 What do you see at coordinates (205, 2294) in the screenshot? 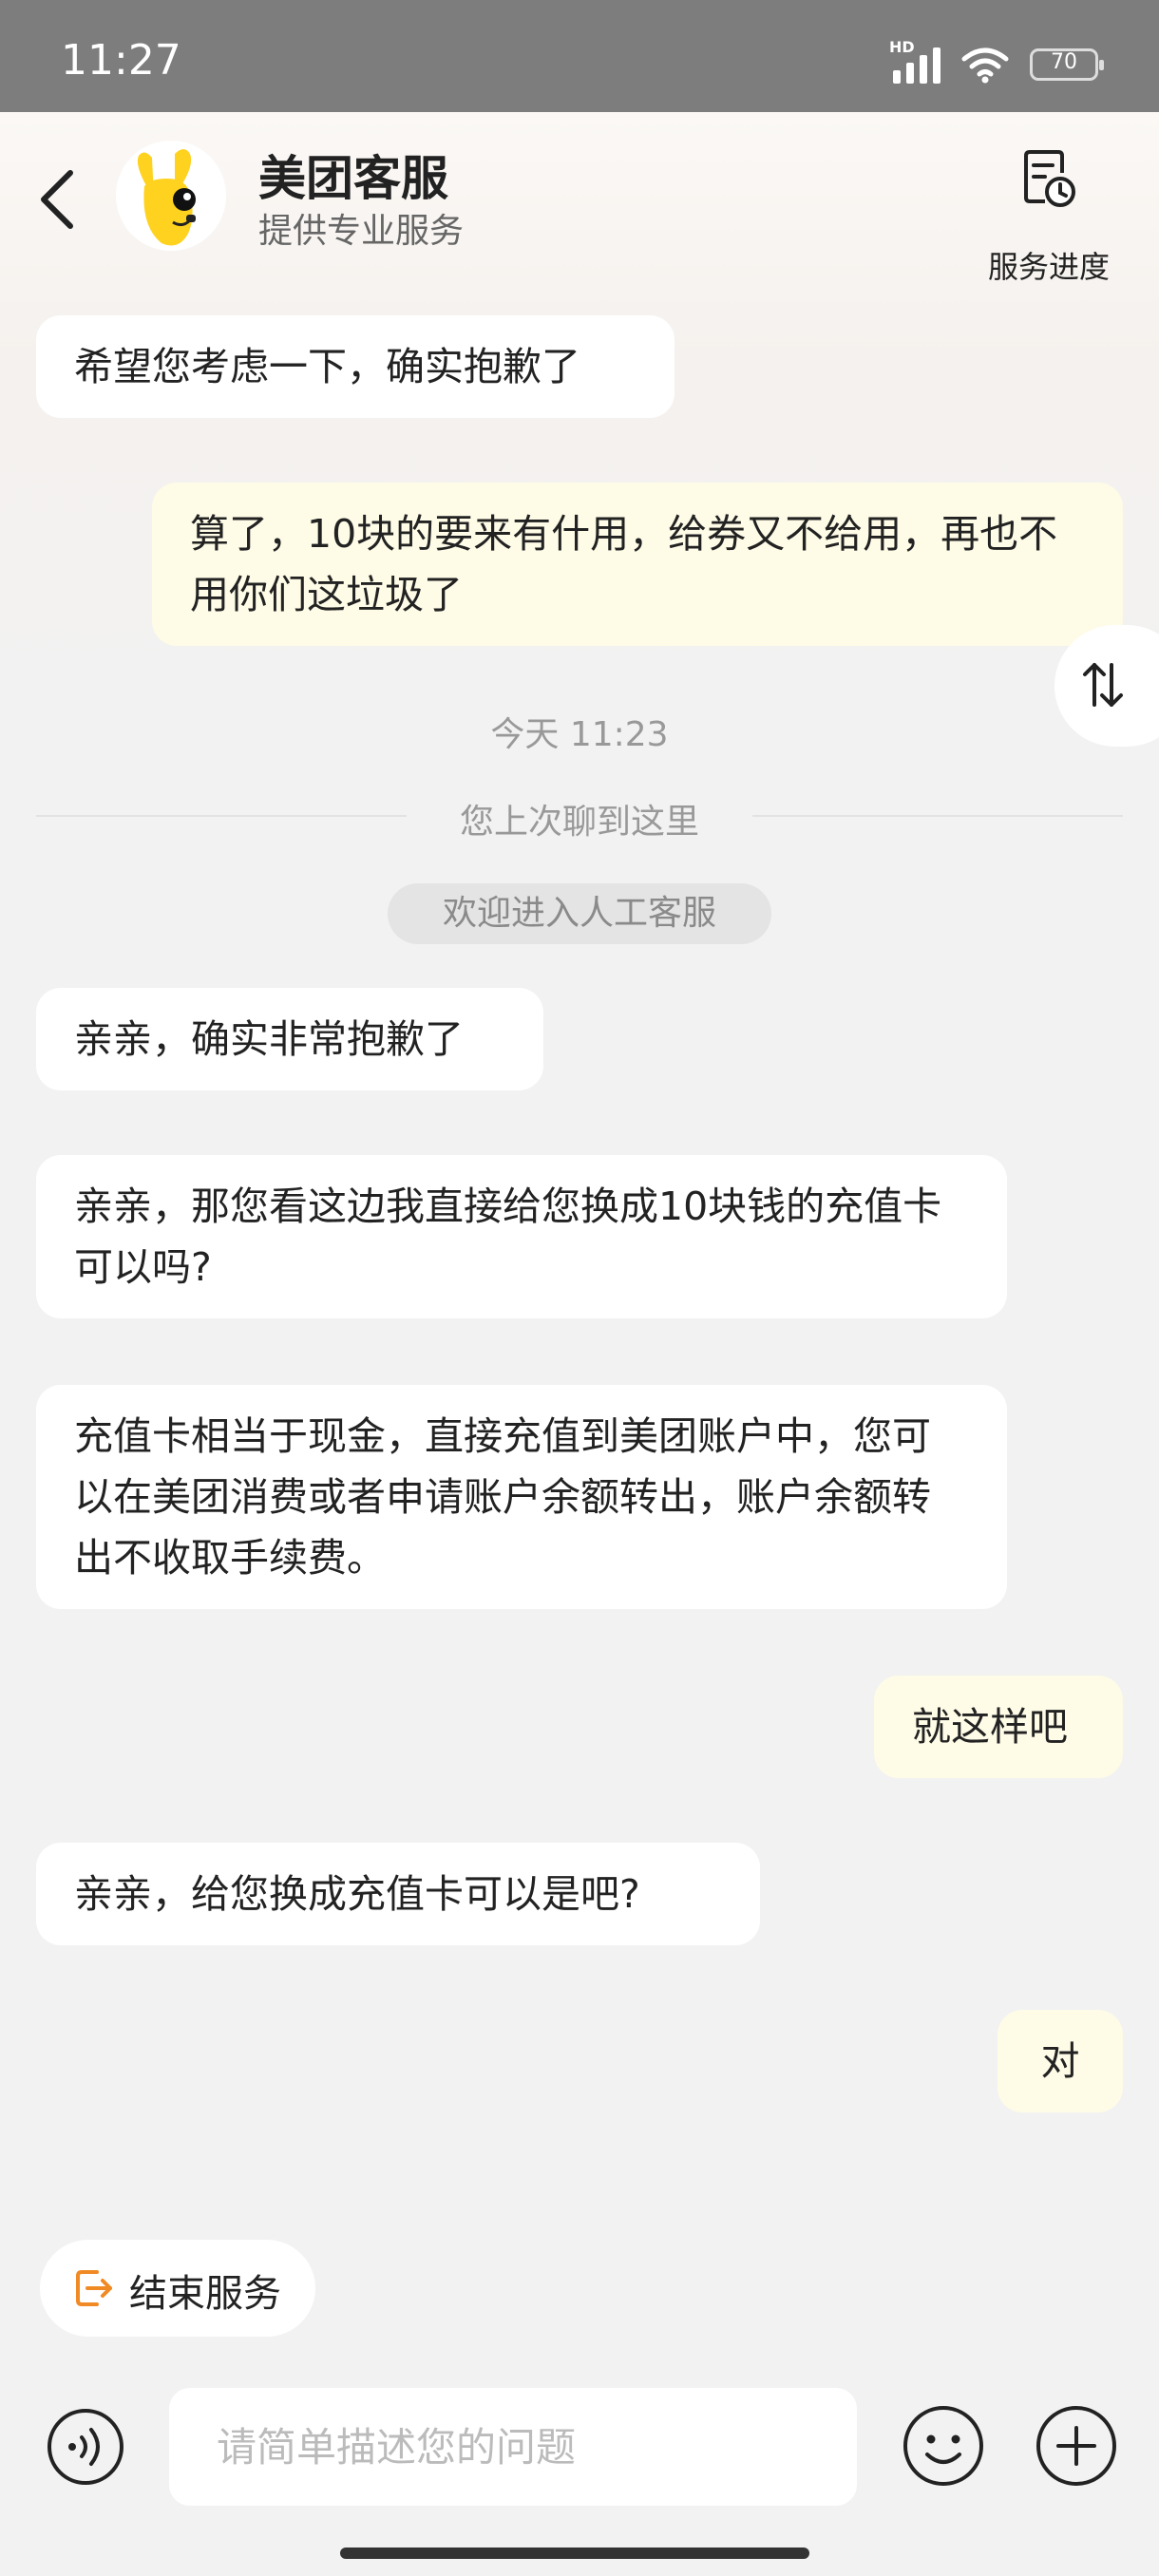
I see `end-service-label: 结束服务` at bounding box center [205, 2294].